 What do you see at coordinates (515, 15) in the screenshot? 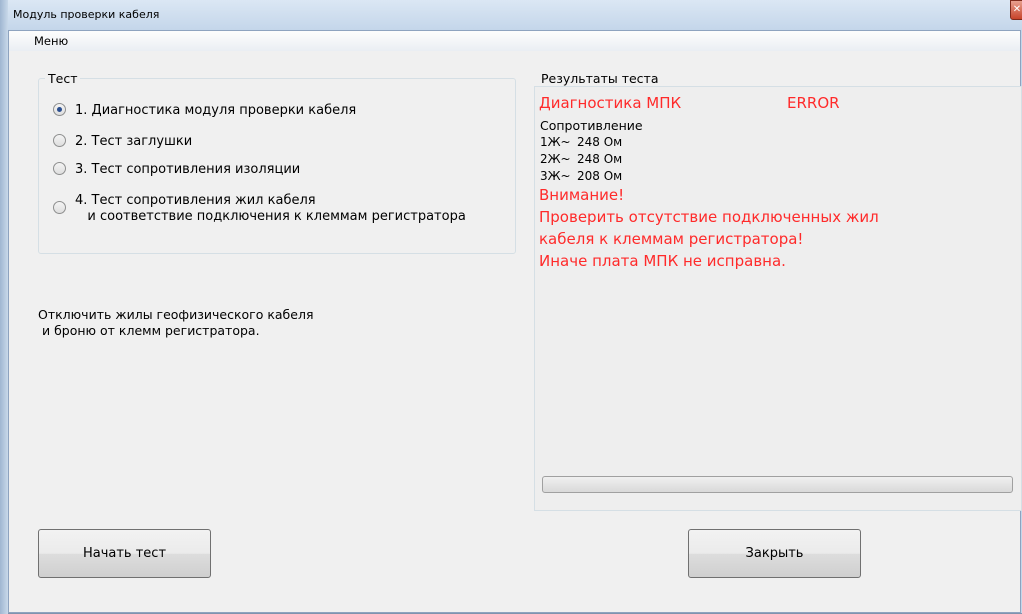
I see `title-bar: Модуль проверки кабеля ✕` at bounding box center [515, 15].